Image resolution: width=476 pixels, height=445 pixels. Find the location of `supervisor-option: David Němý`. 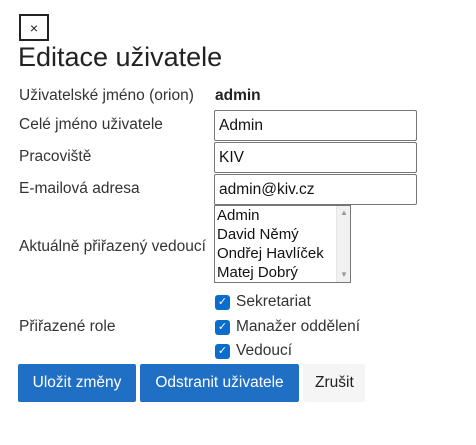

supervisor-option: David Němý is located at coordinates (282, 234).